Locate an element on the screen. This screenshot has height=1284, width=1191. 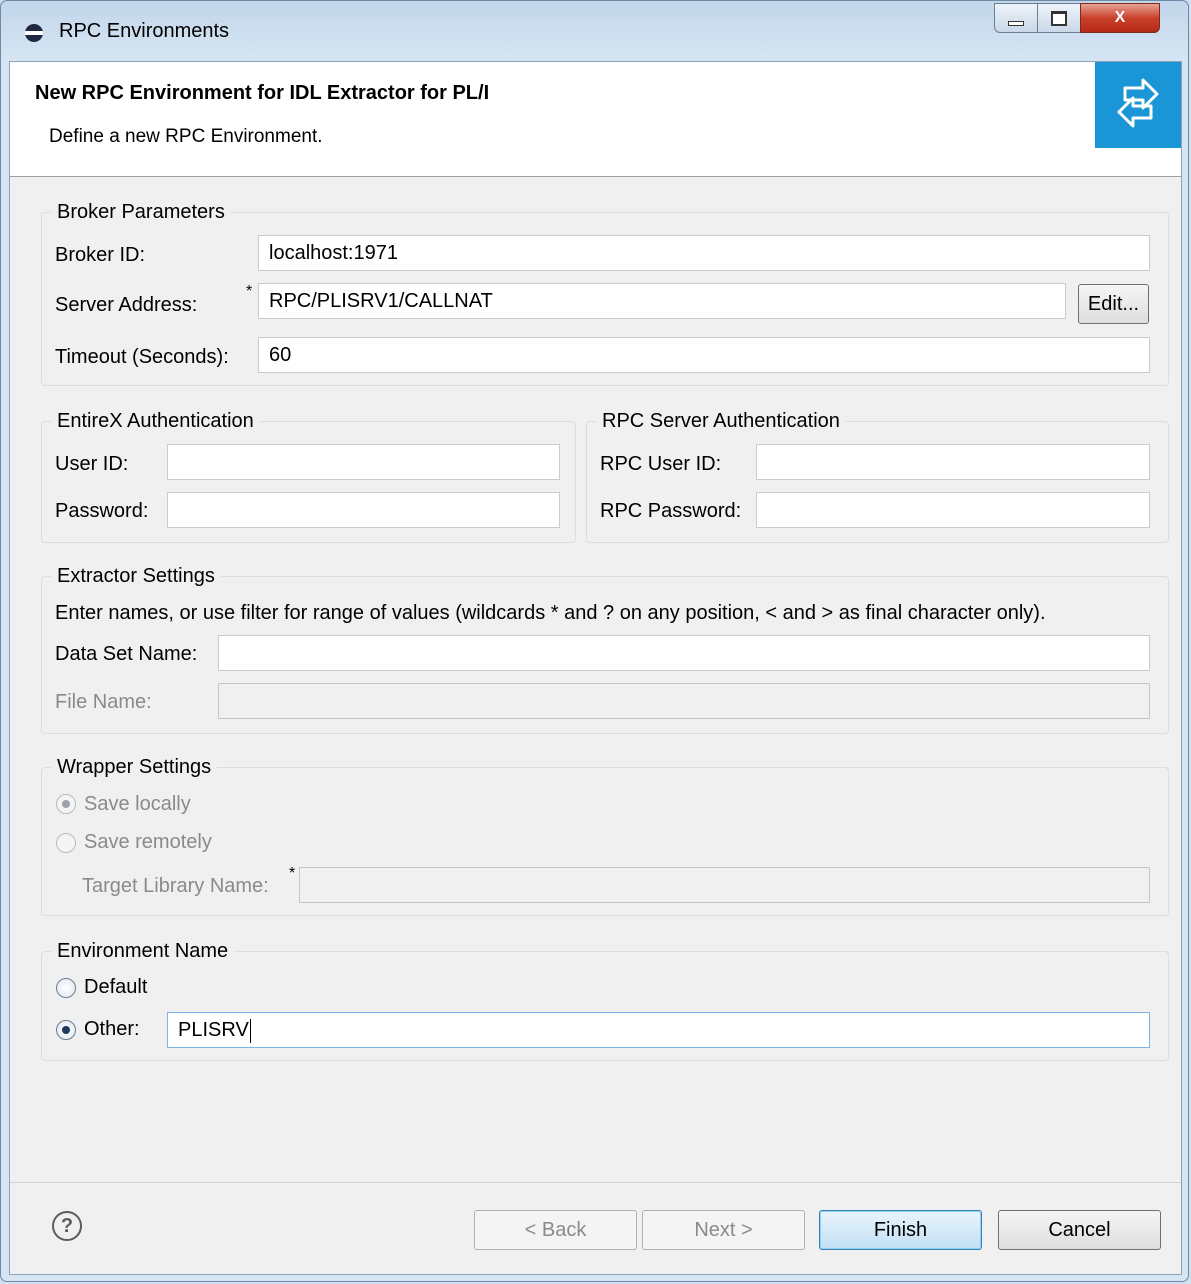
user-id-input is located at coordinates (363, 462).